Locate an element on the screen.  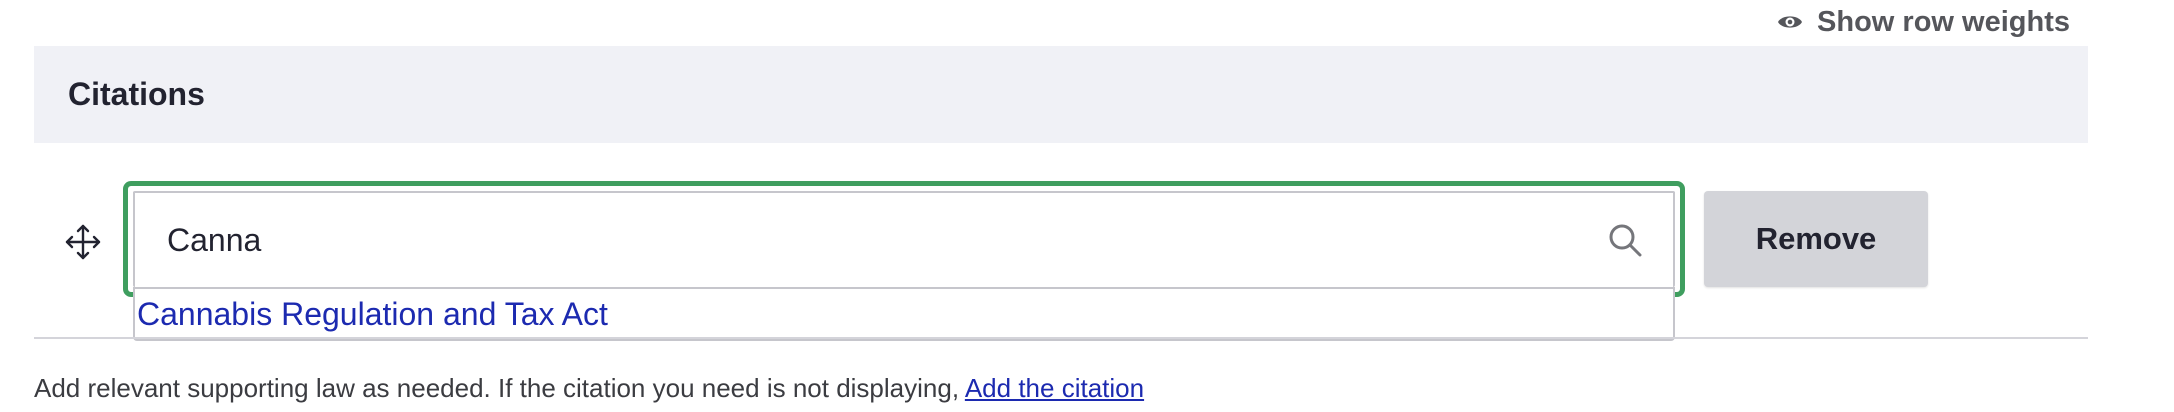
eye-icon is located at coordinates (1792, 22).